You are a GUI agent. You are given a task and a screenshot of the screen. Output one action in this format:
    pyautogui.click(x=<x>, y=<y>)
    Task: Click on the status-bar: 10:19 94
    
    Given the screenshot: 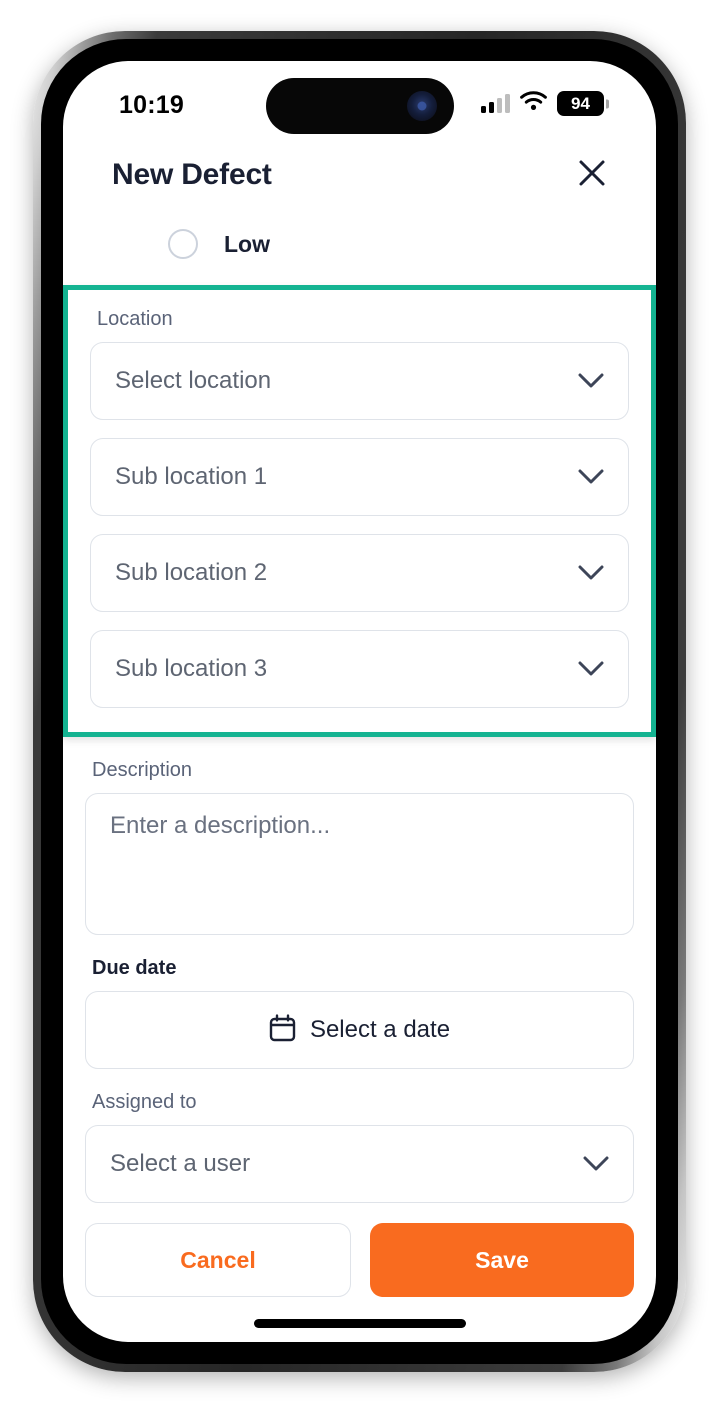 What is the action you would take?
    pyautogui.click(x=359, y=98)
    